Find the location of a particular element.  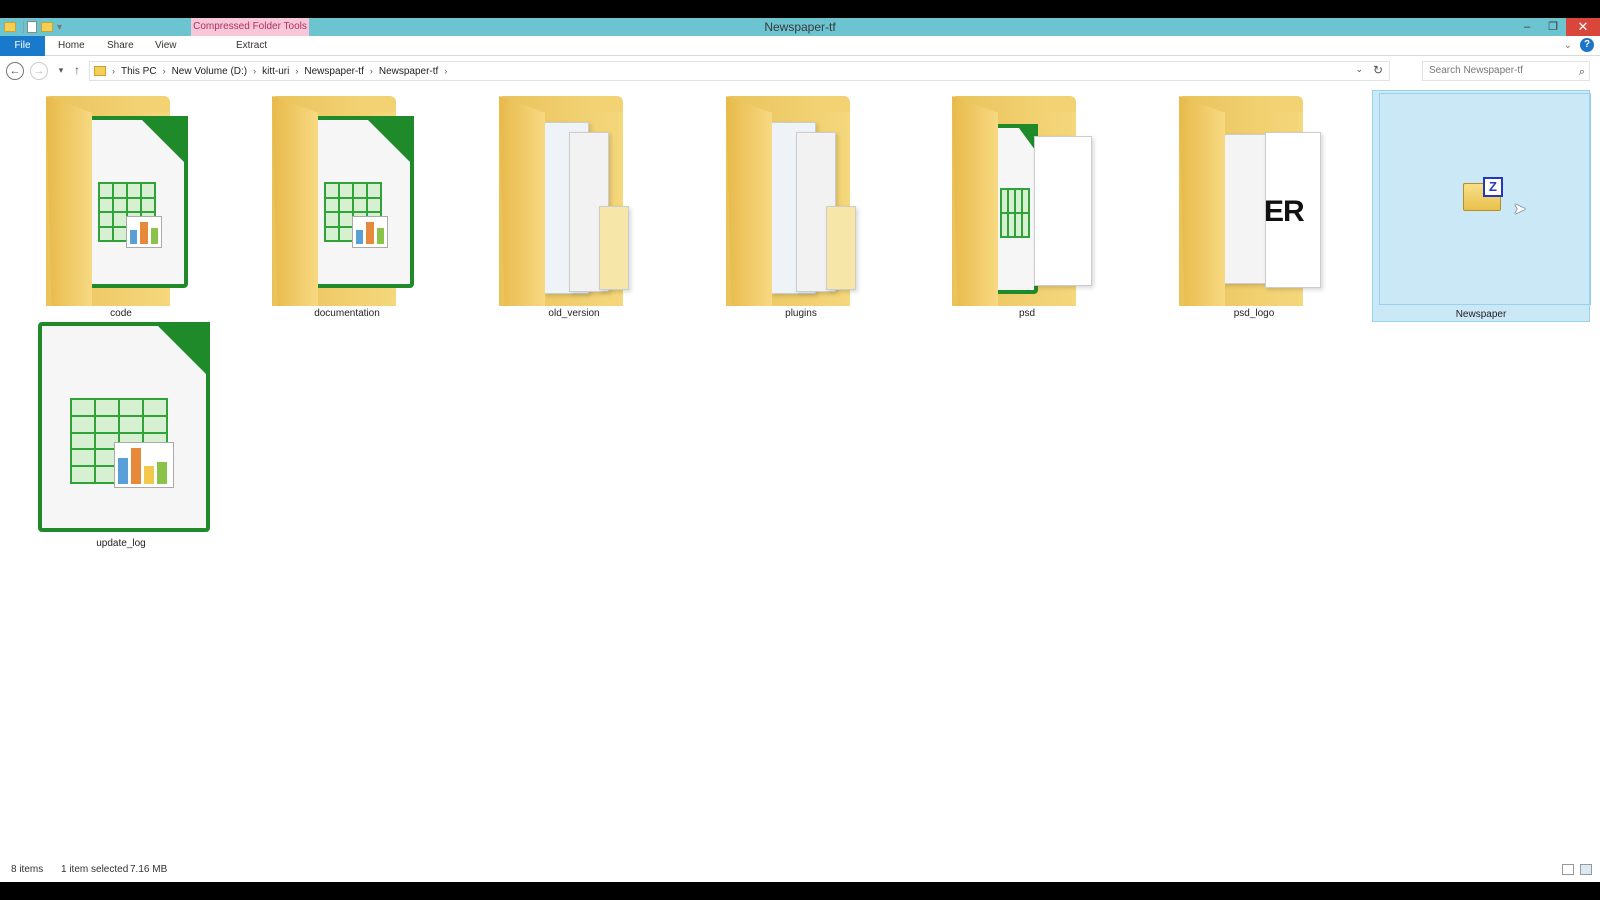

mouse-cursor-icon: ➤ is located at coordinates (1520, 209).